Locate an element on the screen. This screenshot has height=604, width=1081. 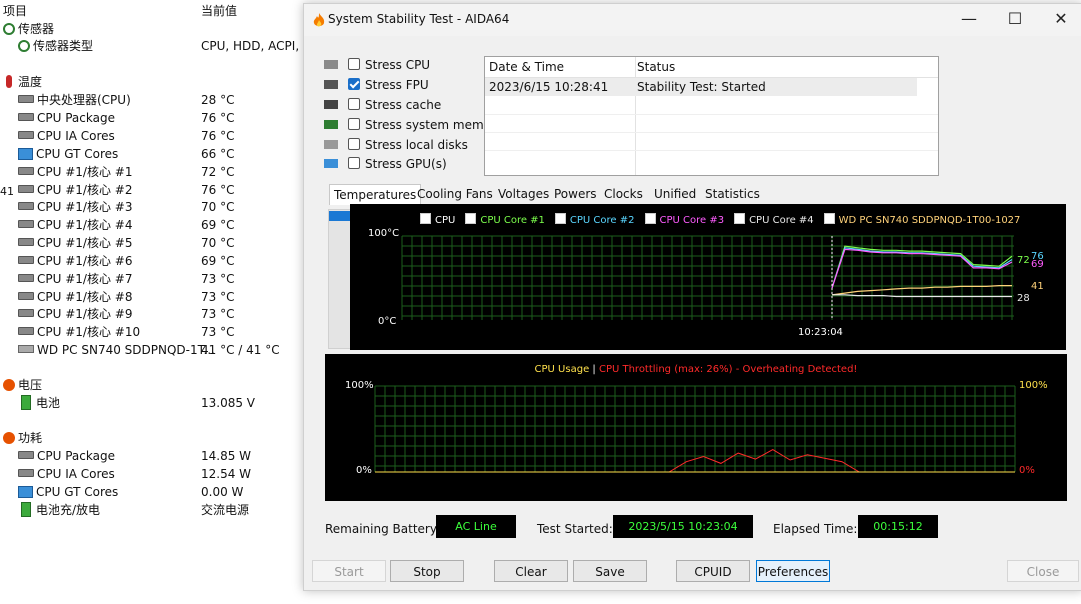
sensor-label: CPU IA Cores is located at coordinates (66, 136).